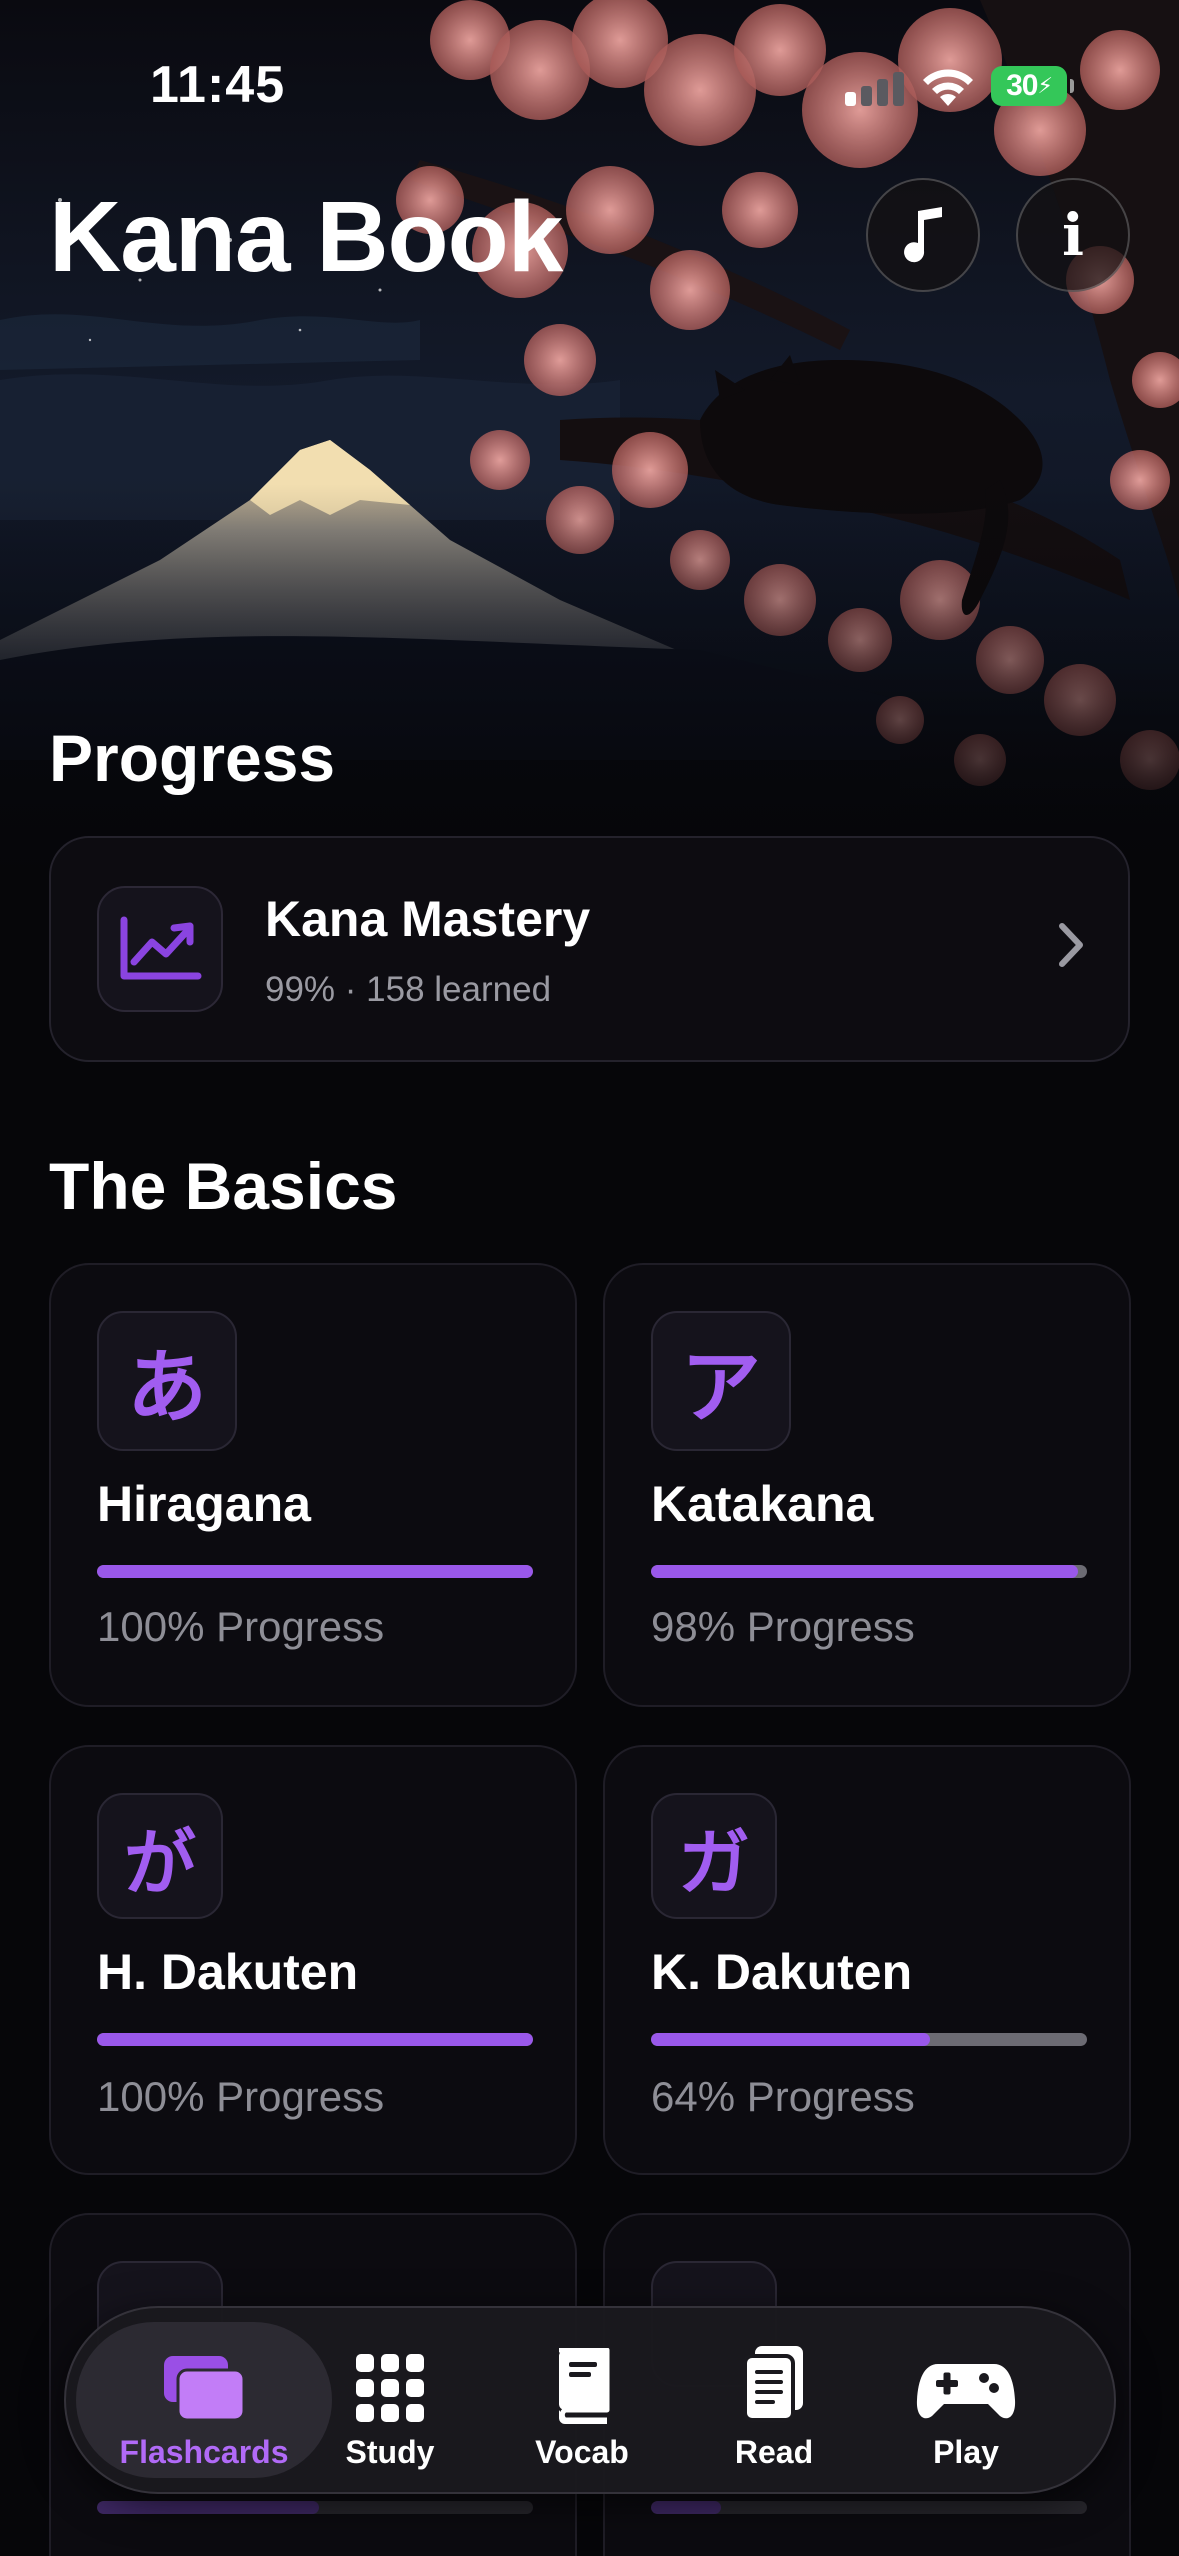 The image size is (1179, 2556). I want to click on progress-label: 64% Progress, so click(783, 2096).